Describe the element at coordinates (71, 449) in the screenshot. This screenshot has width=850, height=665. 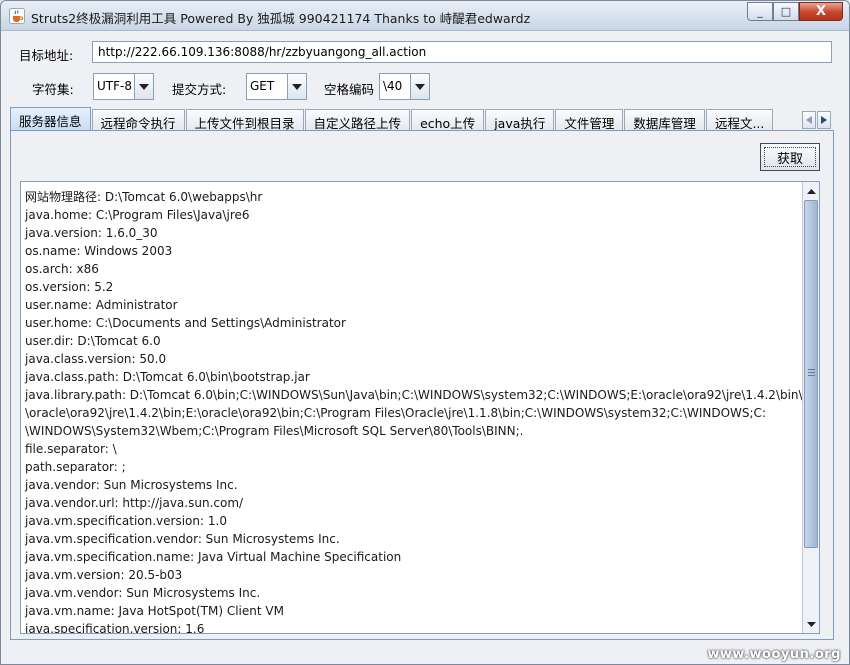
I see `output-line: file.separator: \` at that location.